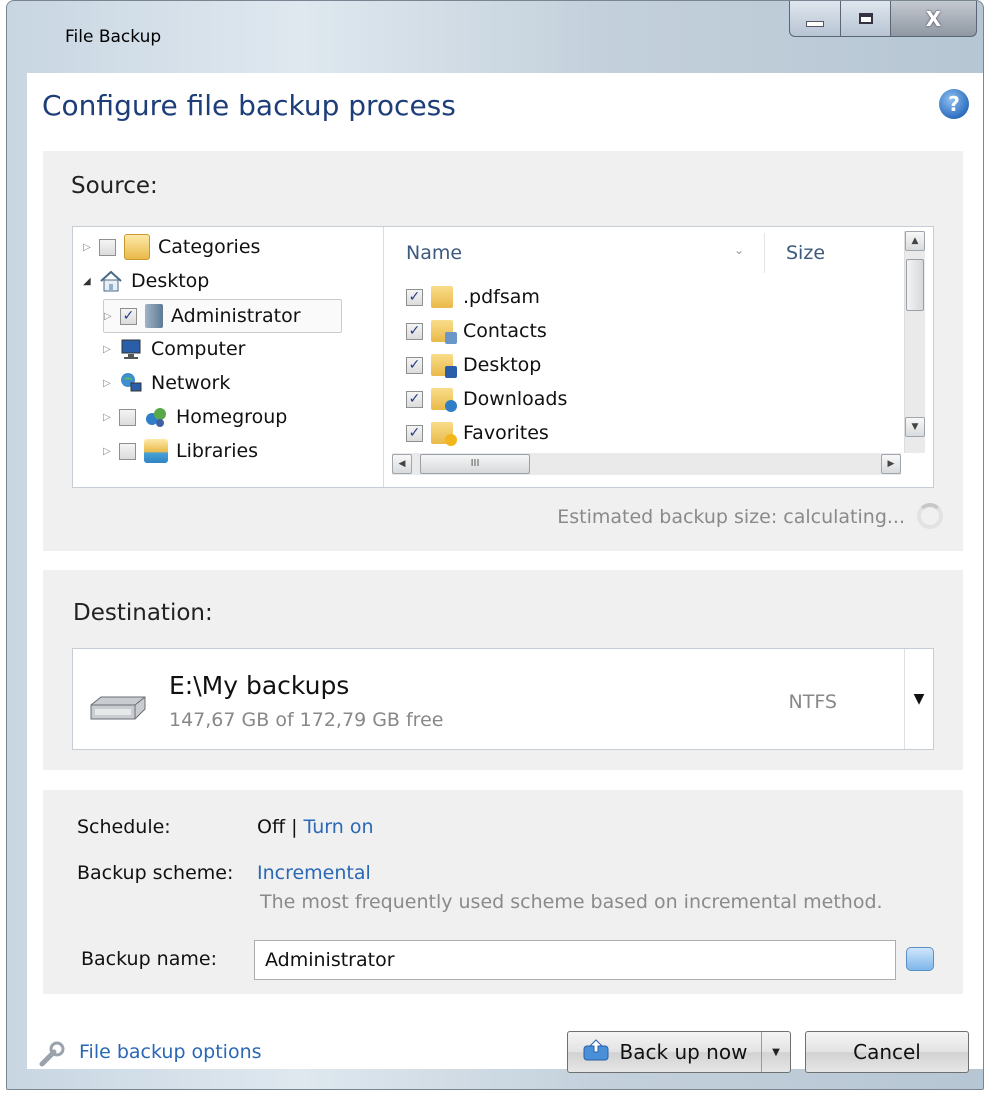  Describe the element at coordinates (646, 464) in the screenshot. I see `horizontal-scrollbar: ◀ III ▶` at that location.